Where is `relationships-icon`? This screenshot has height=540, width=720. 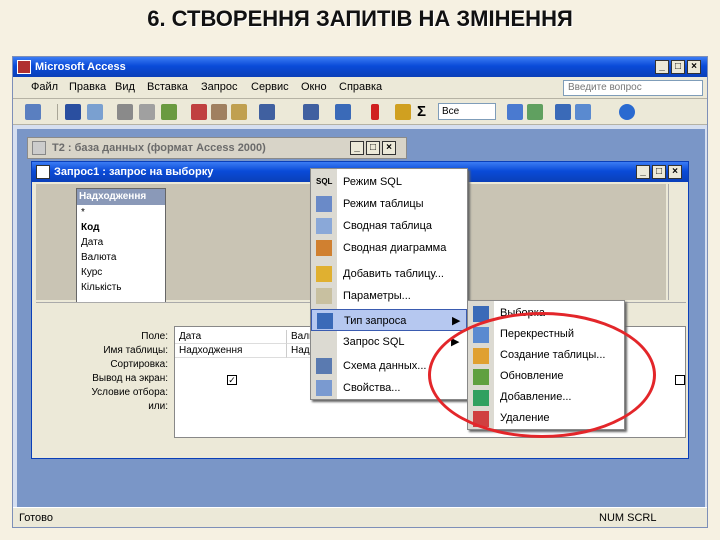 relationships-icon is located at coordinates (324, 366).